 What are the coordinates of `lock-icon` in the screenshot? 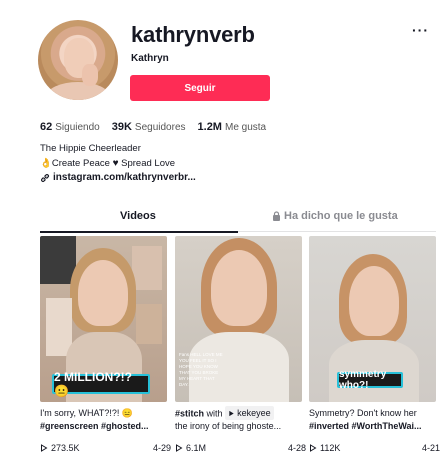 It's located at (276, 216).